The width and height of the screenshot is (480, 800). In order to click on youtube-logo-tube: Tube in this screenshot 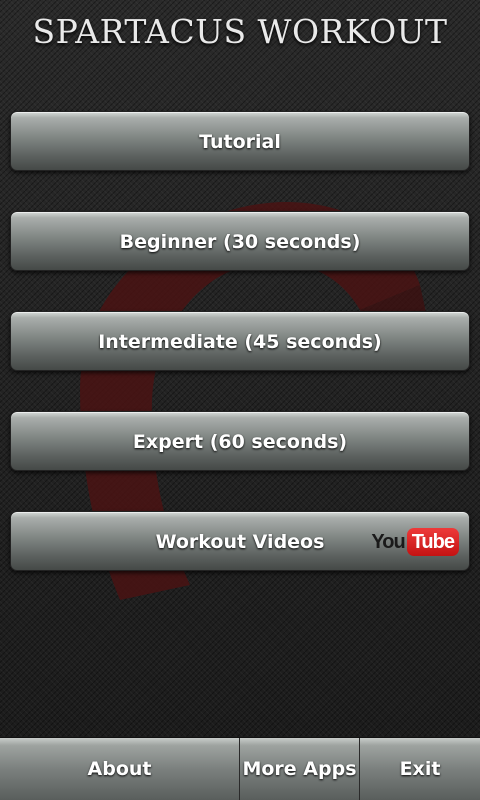, I will do `click(432, 542)`.